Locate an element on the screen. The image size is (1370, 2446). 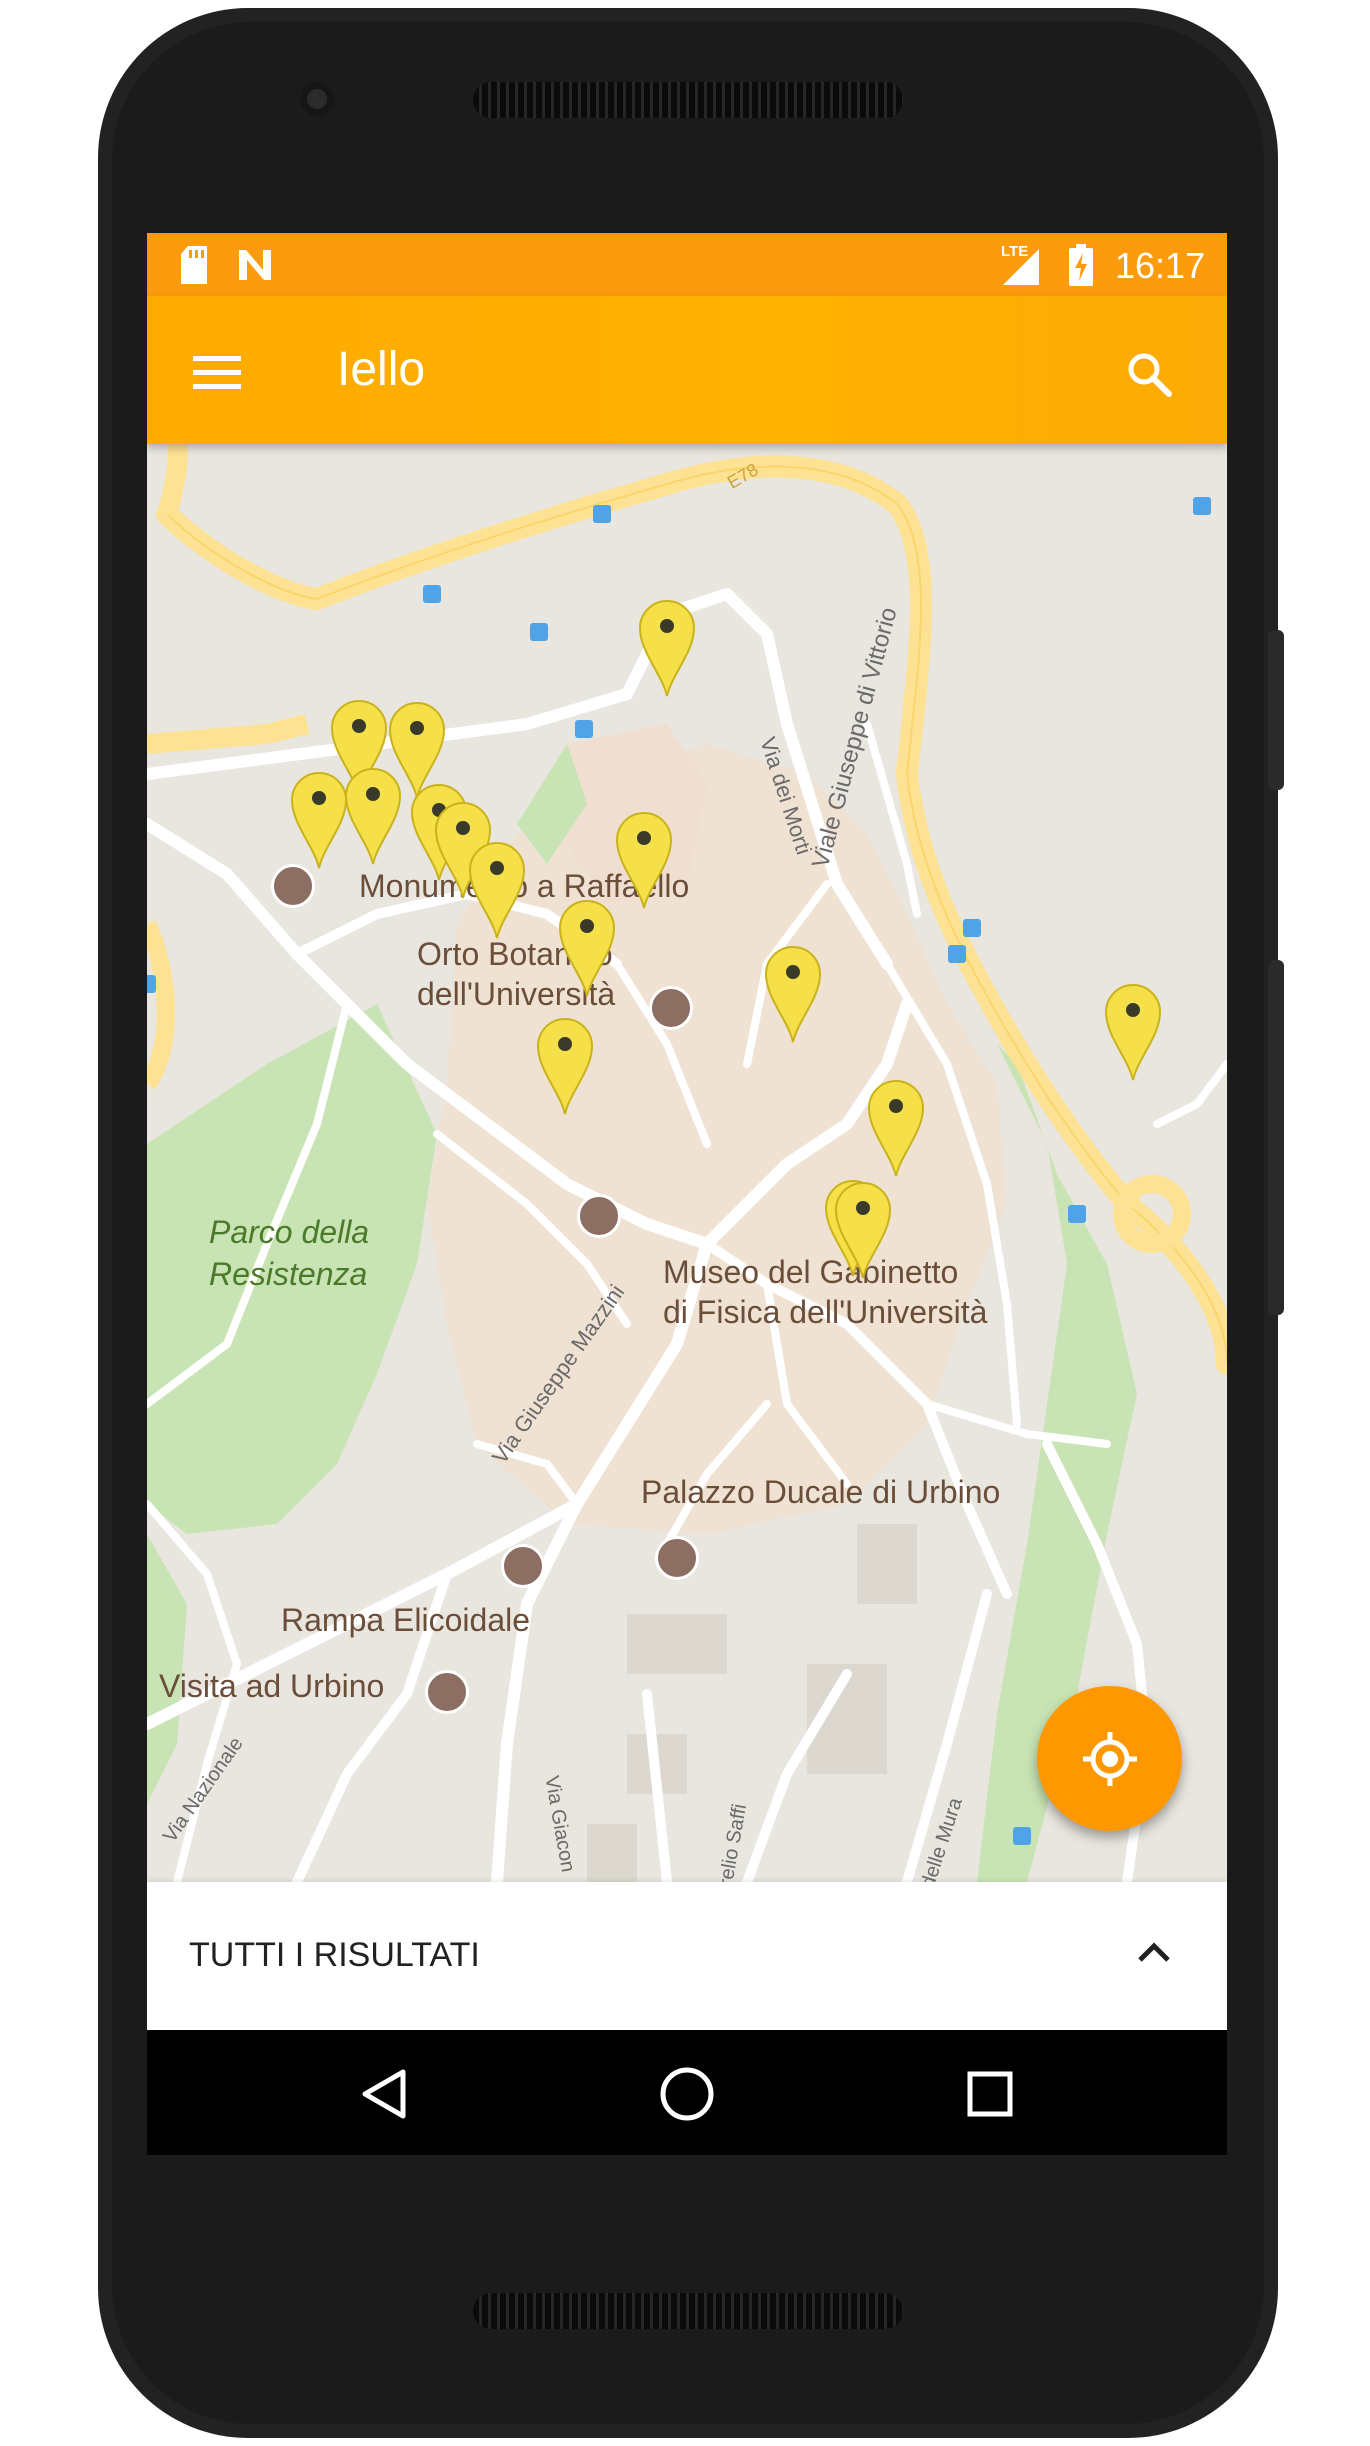
results-title: TUTTI I RISULTATI is located at coordinates (334, 1955).